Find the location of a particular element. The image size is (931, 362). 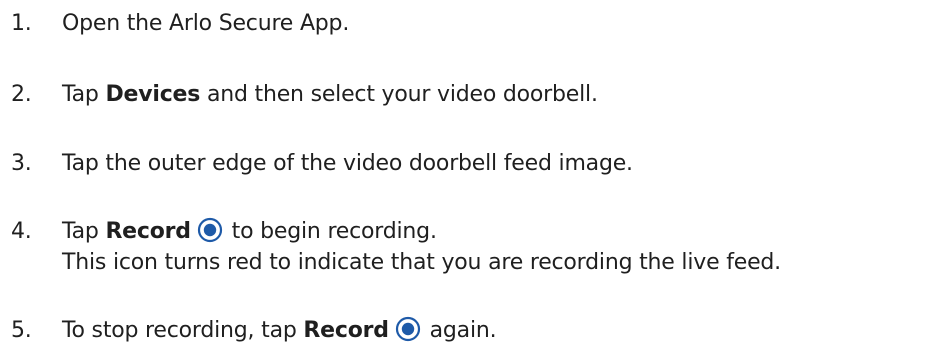

step-text-after: and then select your video doorbell. is located at coordinates (399, 94).